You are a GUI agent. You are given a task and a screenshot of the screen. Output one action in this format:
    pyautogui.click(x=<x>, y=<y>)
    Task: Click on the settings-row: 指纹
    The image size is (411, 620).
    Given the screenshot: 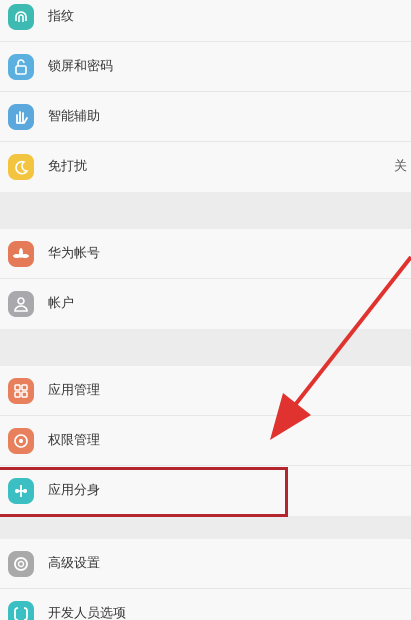 What is the action you would take?
    pyautogui.click(x=205, y=21)
    